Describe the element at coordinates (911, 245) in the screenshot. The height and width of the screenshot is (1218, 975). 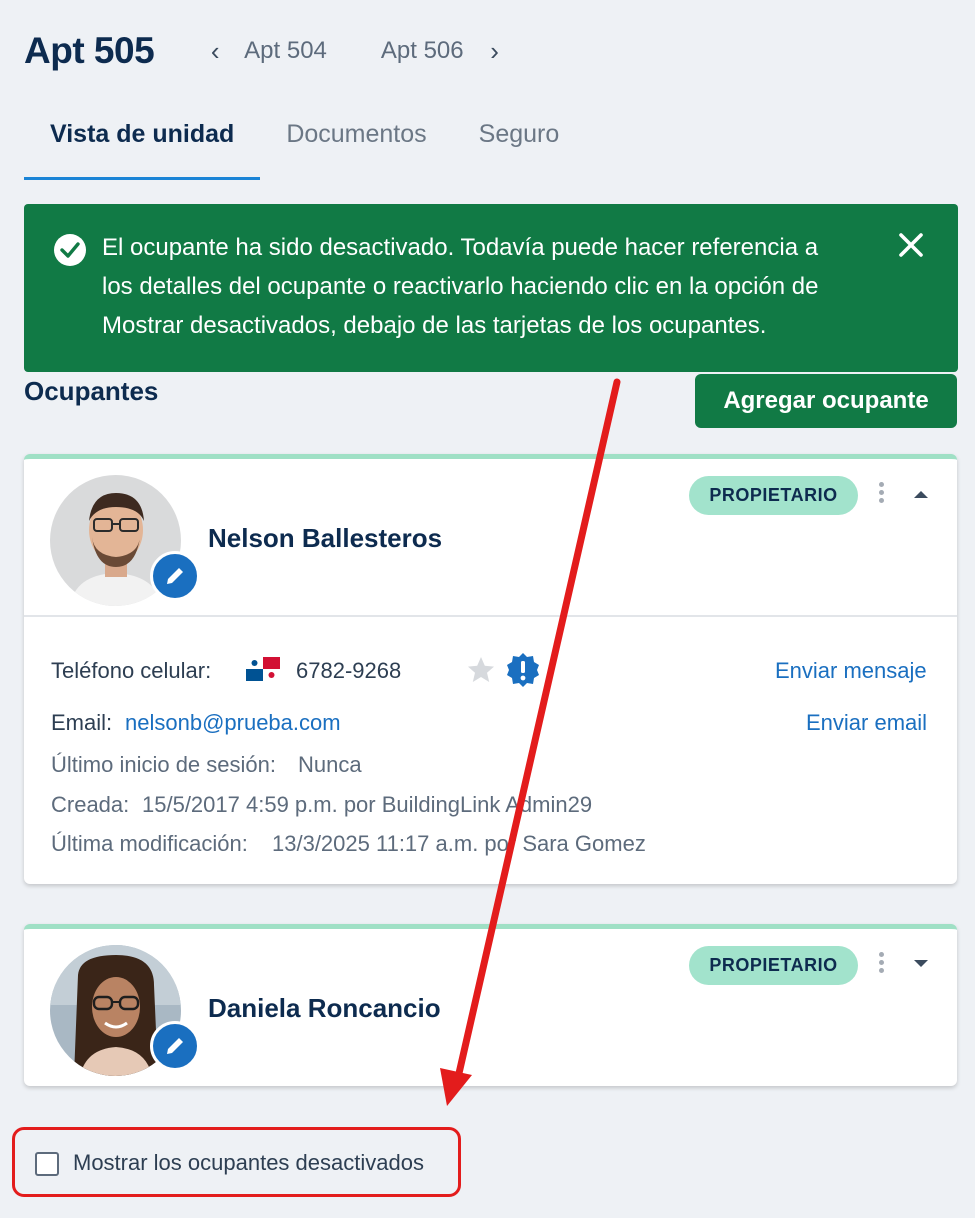
I see `close-icon` at that location.